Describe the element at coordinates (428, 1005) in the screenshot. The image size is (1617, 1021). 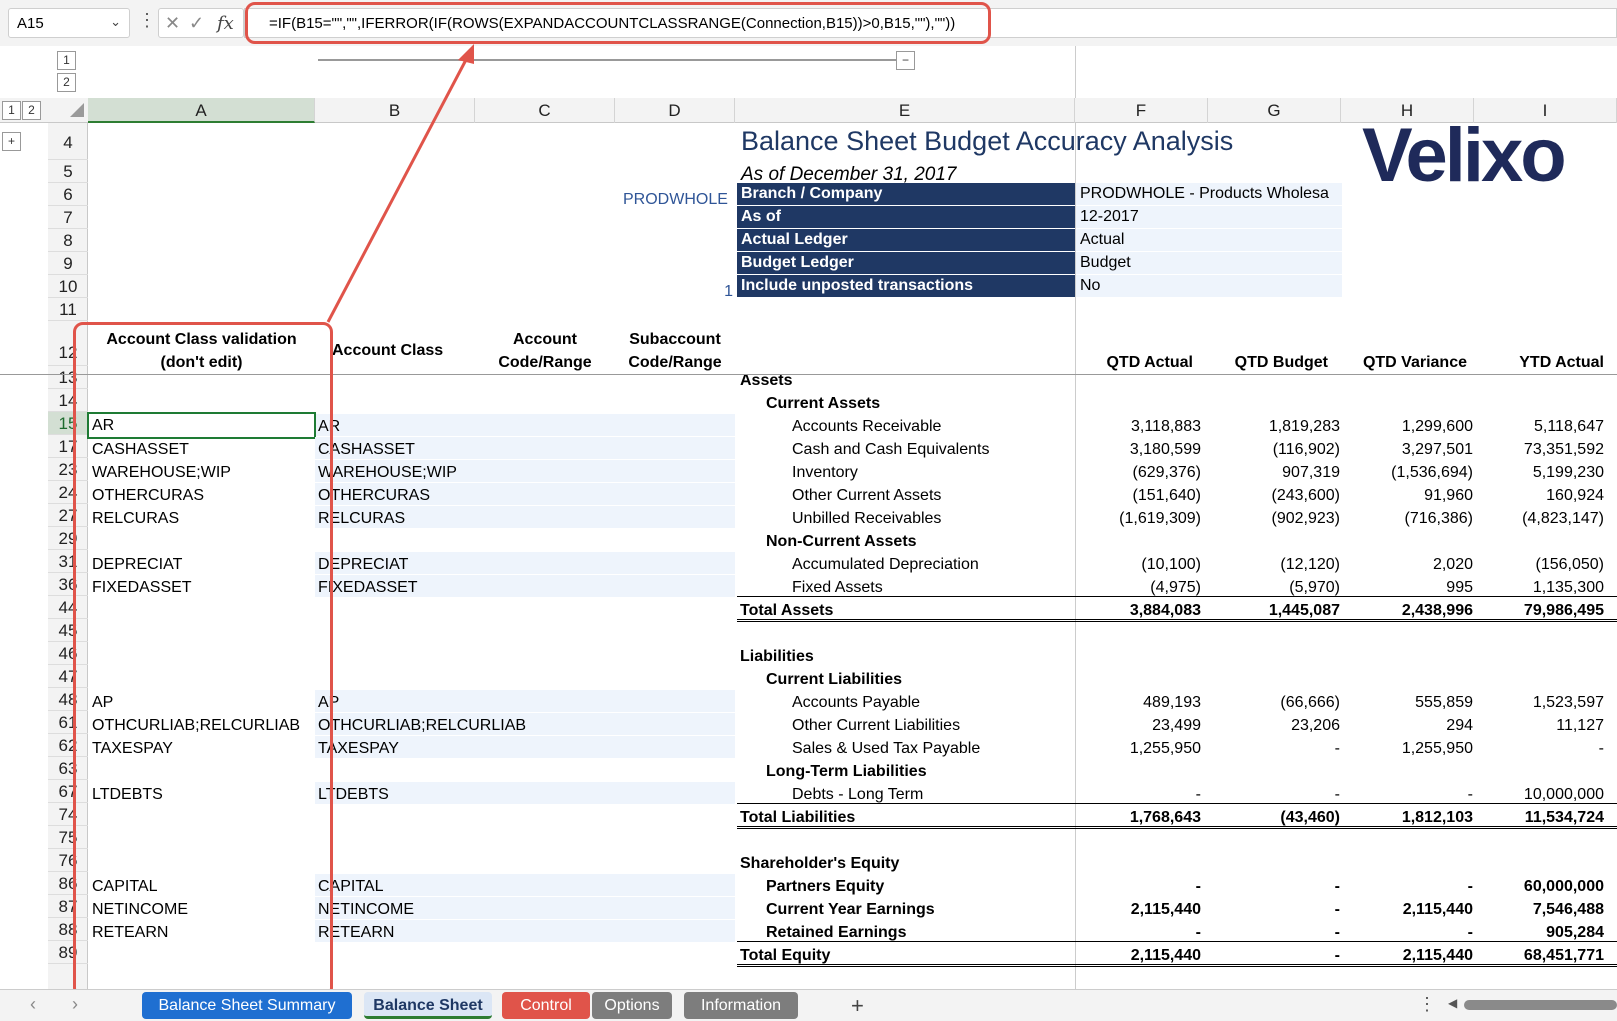
I see `sheet-tab: Balance Sheet` at that location.